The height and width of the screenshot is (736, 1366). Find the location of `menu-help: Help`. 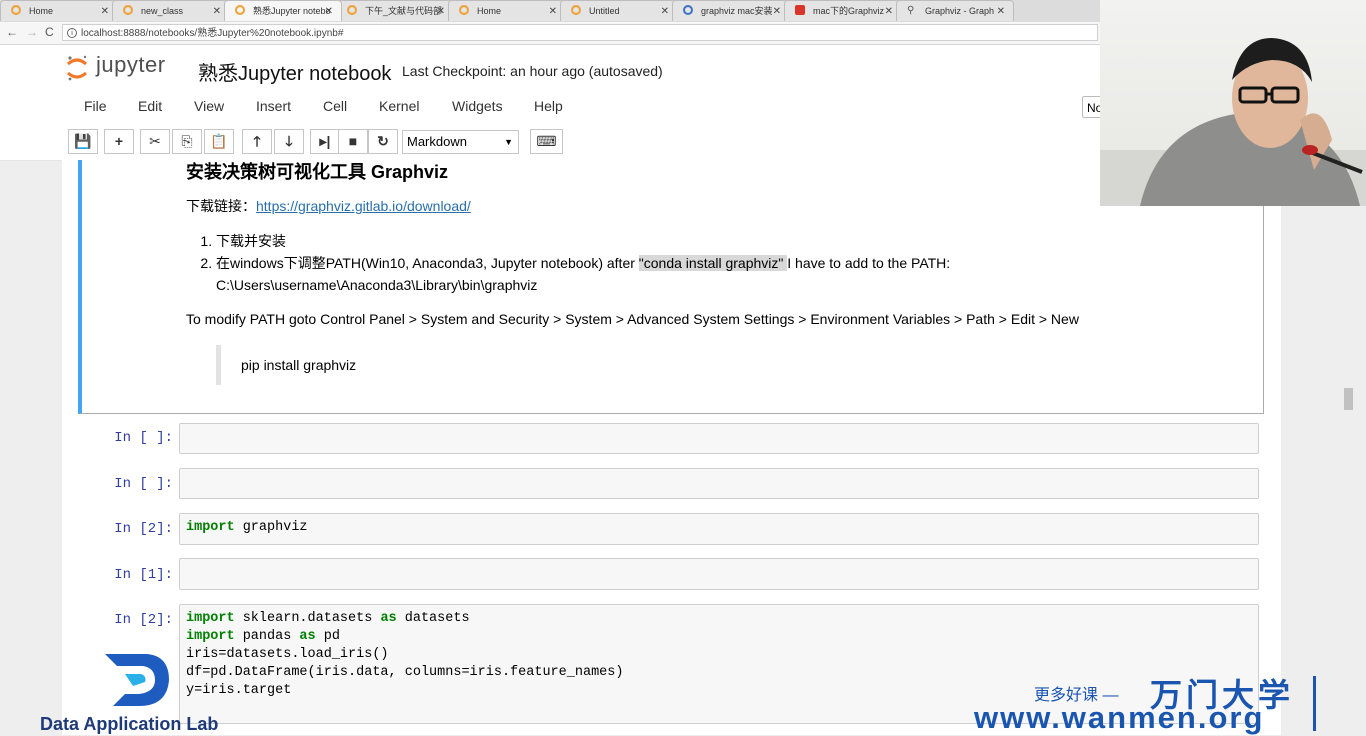

menu-help: Help is located at coordinates (548, 106).